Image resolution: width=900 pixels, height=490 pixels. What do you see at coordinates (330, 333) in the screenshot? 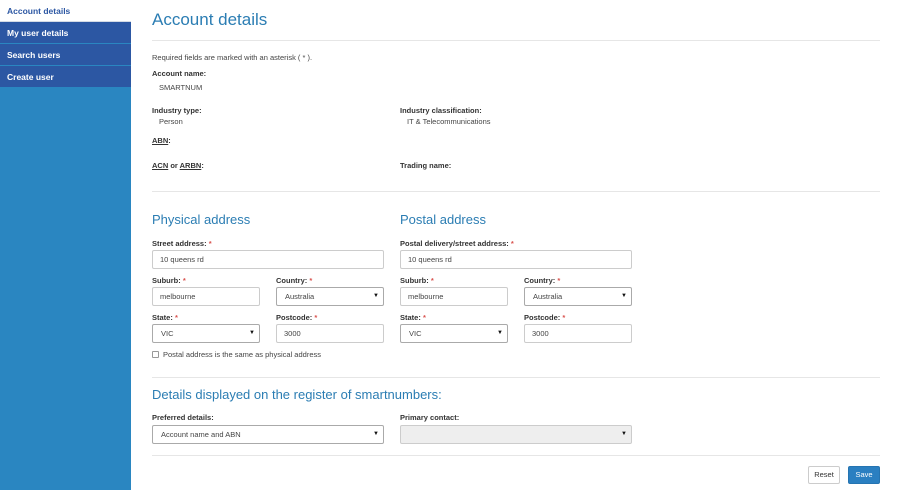
I see `postcode-input` at bounding box center [330, 333].